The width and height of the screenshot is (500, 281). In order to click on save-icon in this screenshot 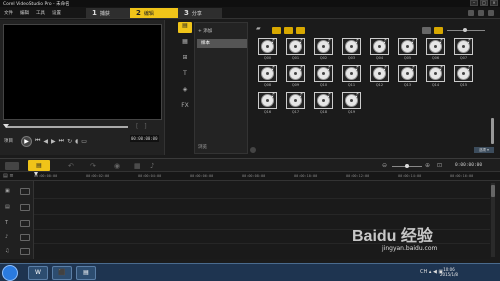, I will do `click(471, 13)`.